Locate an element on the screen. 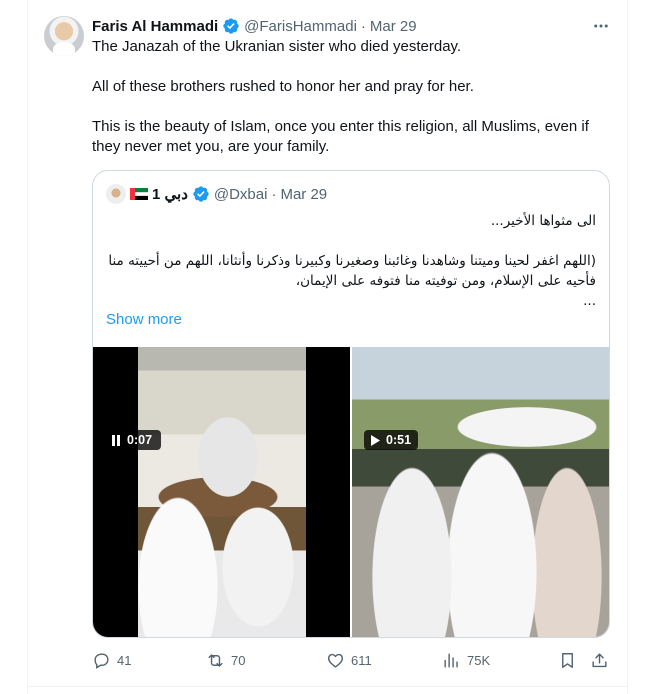 This screenshot has height=694, width=659. tweet-header: Faris Al Hammadi @FarisHammadi · Mar 29 is located at coordinates (254, 26).